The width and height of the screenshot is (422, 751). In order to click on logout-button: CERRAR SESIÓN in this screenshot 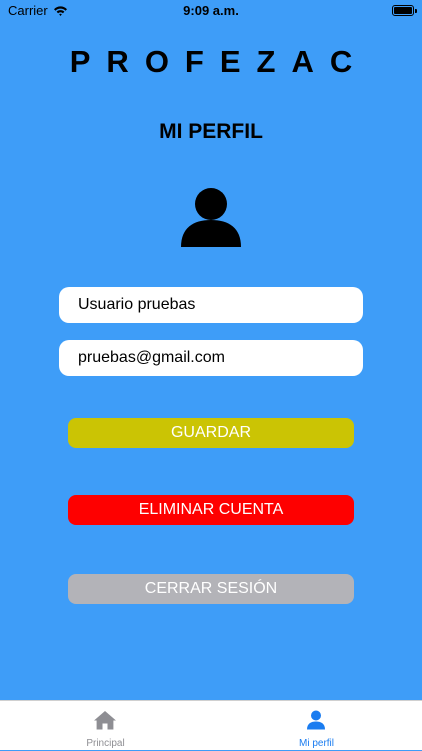, I will do `click(211, 589)`.